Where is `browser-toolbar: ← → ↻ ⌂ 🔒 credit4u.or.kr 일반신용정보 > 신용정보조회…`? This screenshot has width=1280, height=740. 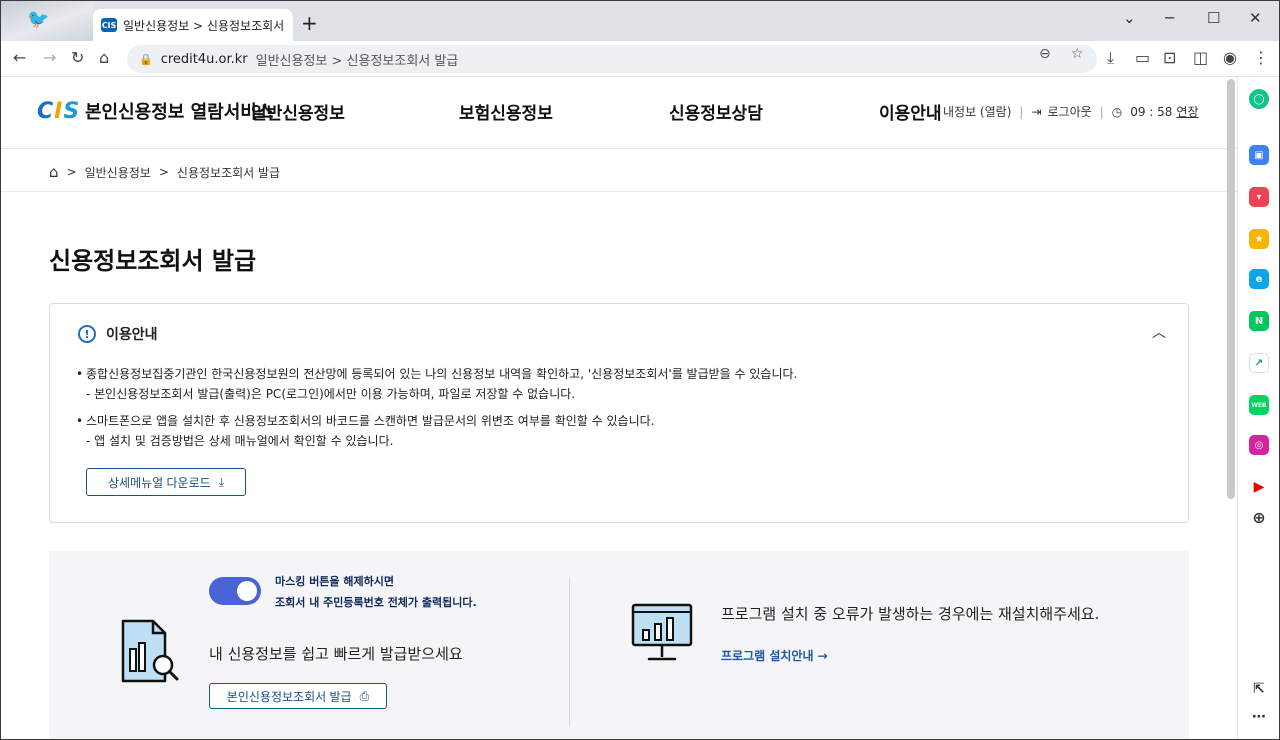
browser-toolbar: ← → ↻ ⌂ 🔒 credit4u.or.kr 일반신용정보 > 신용정보조회… is located at coordinates (640, 59).